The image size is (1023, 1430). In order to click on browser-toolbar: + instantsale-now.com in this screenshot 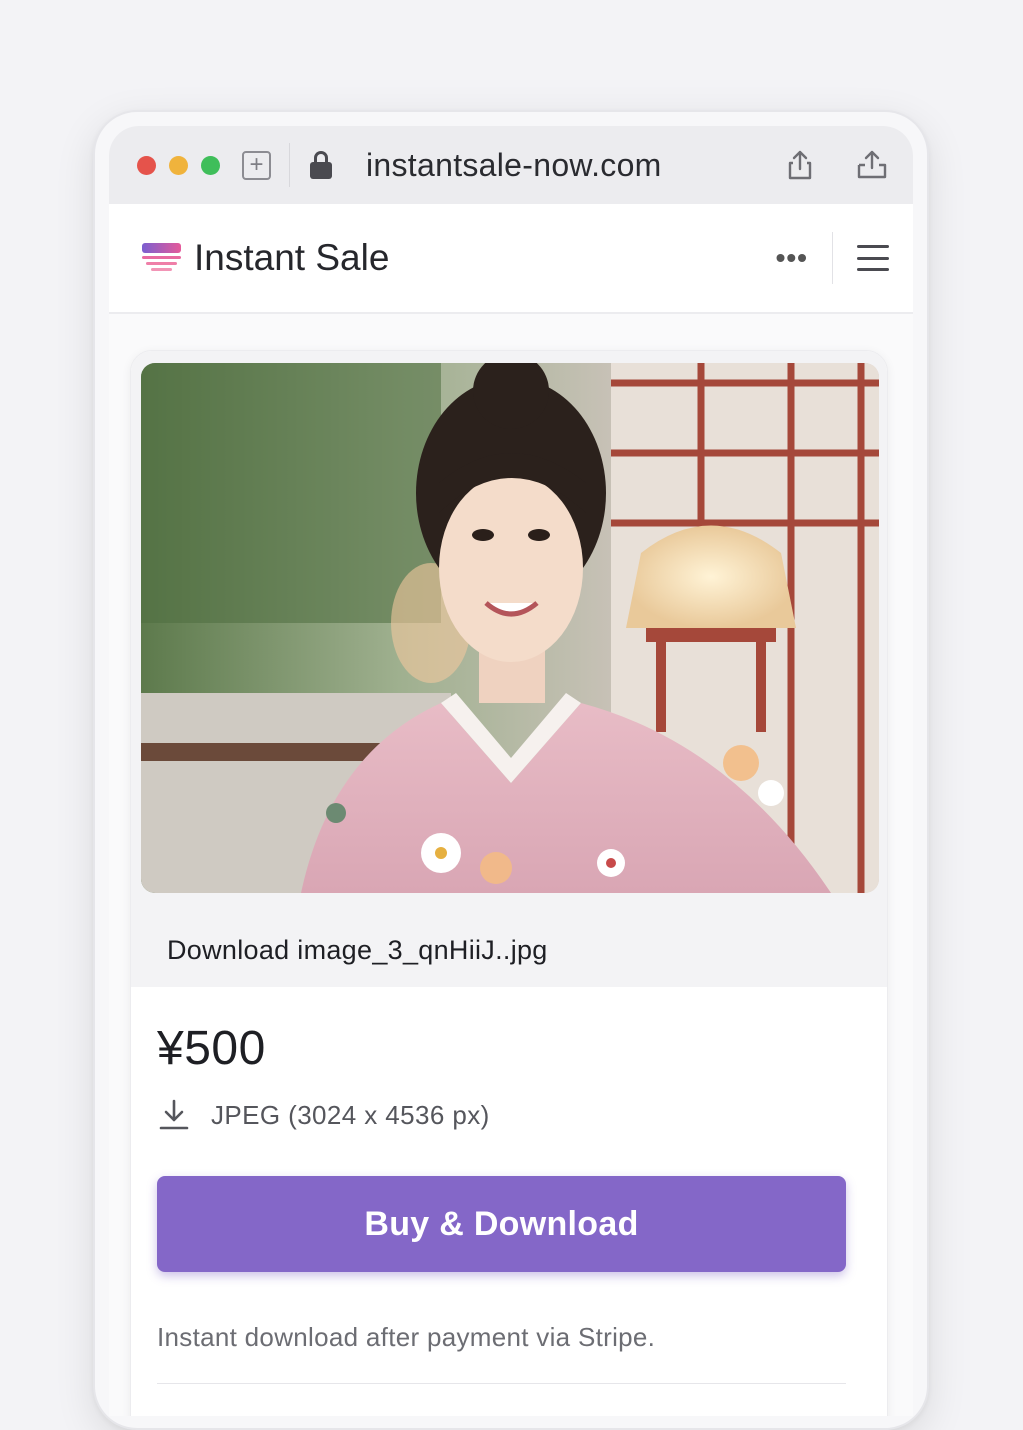, I will do `click(511, 165)`.